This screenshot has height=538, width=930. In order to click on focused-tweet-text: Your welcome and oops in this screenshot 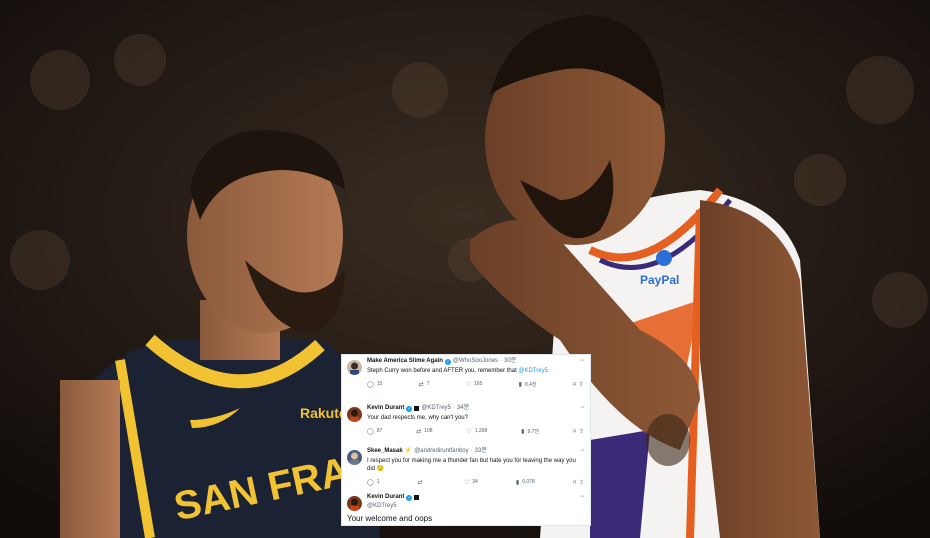, I will do `click(390, 518)`.